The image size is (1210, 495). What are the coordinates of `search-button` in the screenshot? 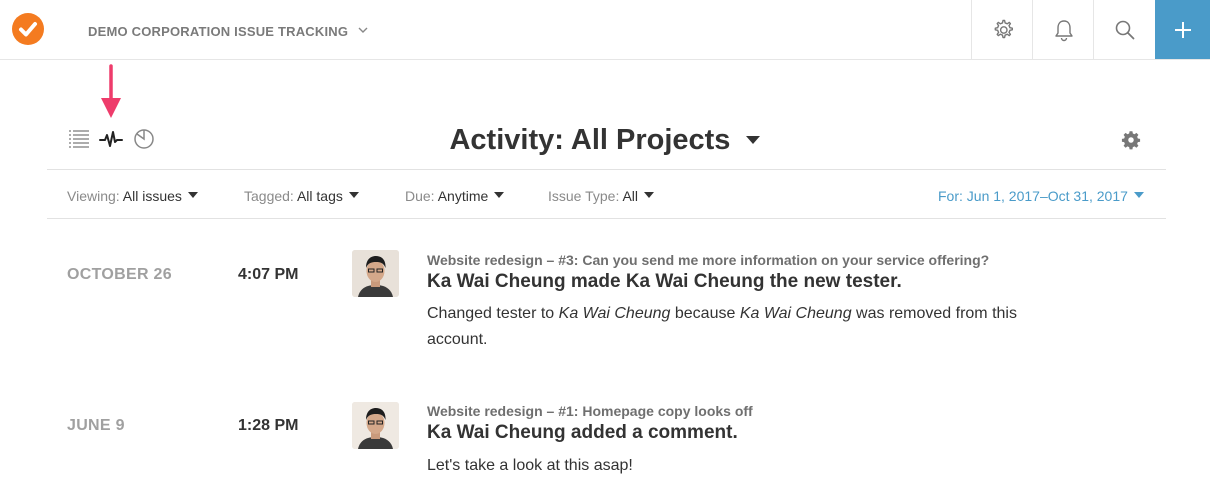 It's located at (1124, 29).